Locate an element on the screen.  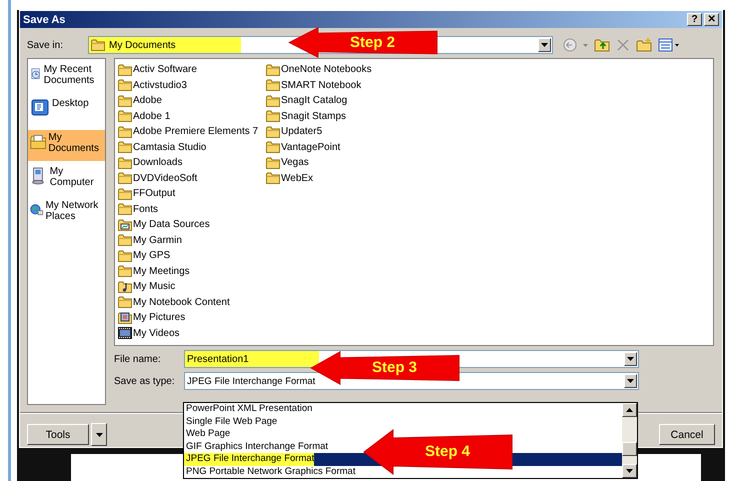
save-in-label: Save in: is located at coordinates (45, 45).